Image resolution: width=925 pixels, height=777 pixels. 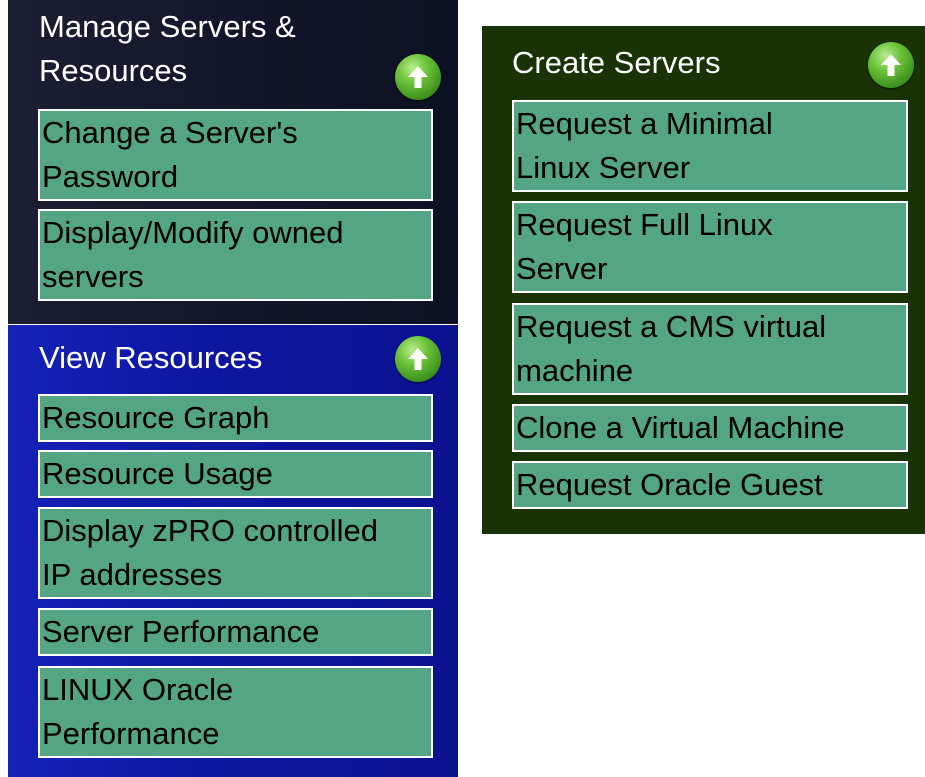 I want to click on resource-usage-link: Resource Usage, so click(x=235, y=474).